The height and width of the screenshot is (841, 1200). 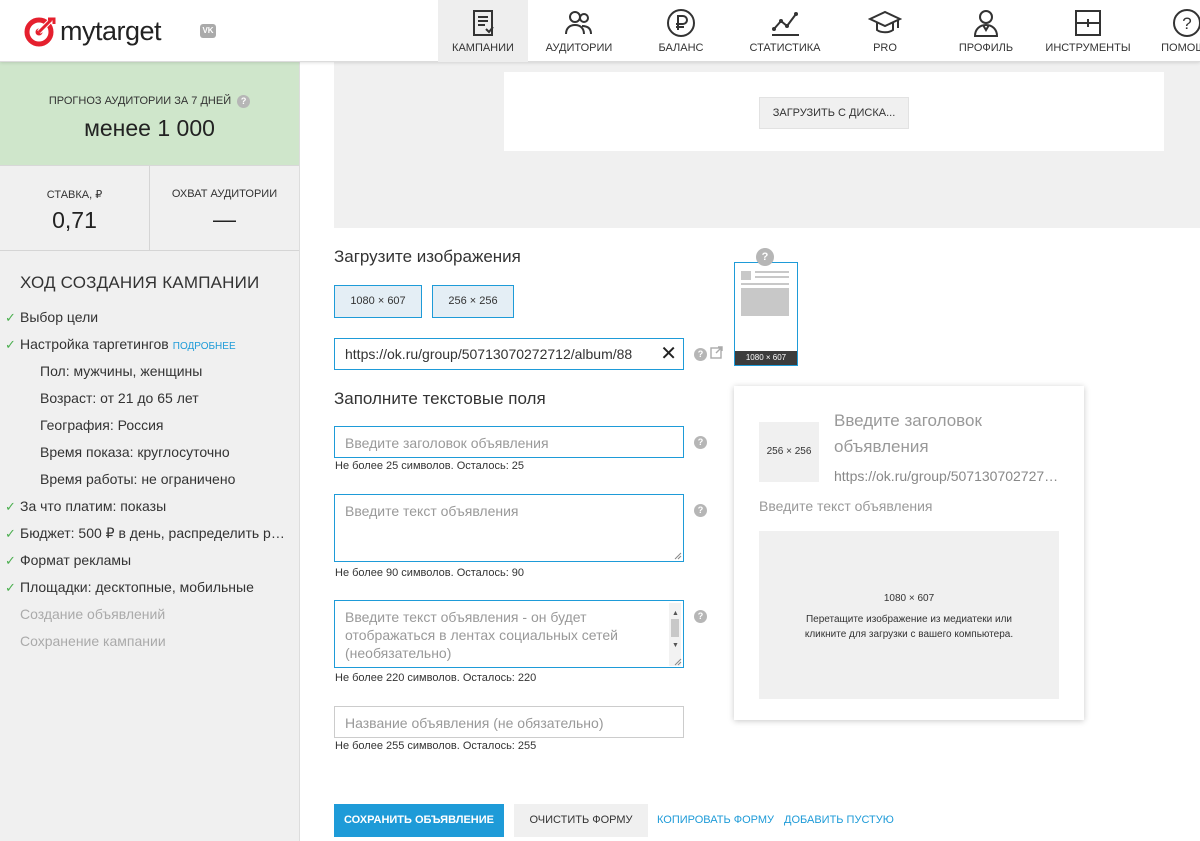 What do you see at coordinates (244, 101) in the screenshot?
I see `forecast-help-icon: ?` at bounding box center [244, 101].